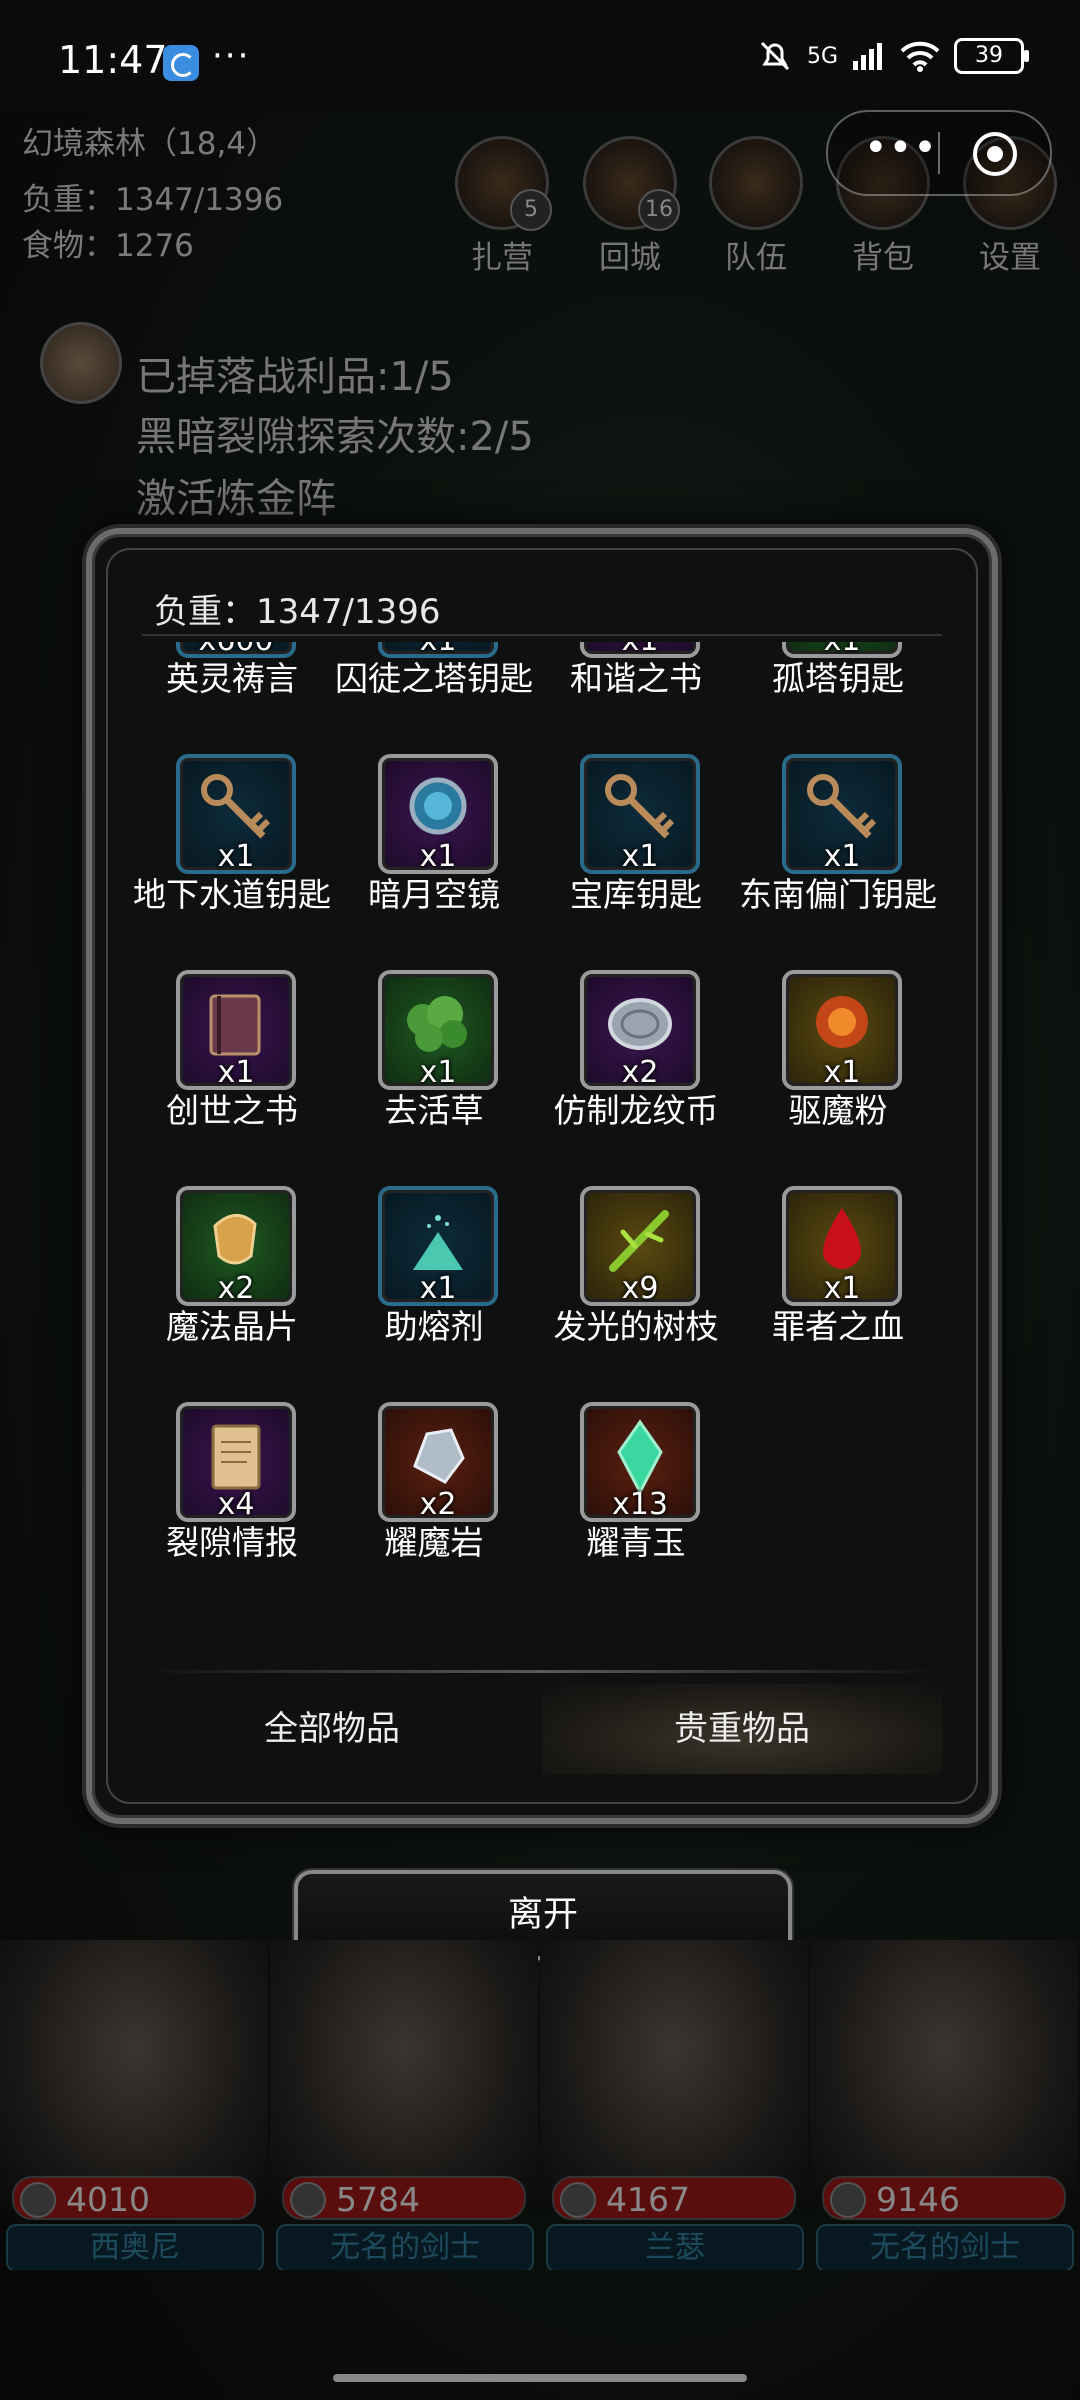  I want to click on item-name: 创世之书, so click(232, 1110).